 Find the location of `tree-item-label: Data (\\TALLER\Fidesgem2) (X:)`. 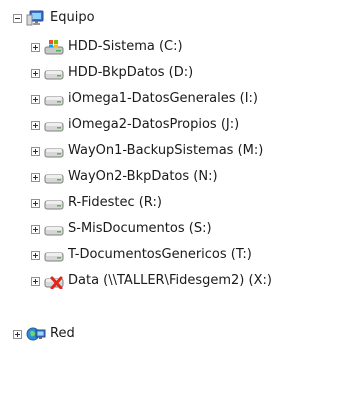

tree-item-label: Data (\\TALLER\Fidesgem2) (X:) is located at coordinates (170, 280).